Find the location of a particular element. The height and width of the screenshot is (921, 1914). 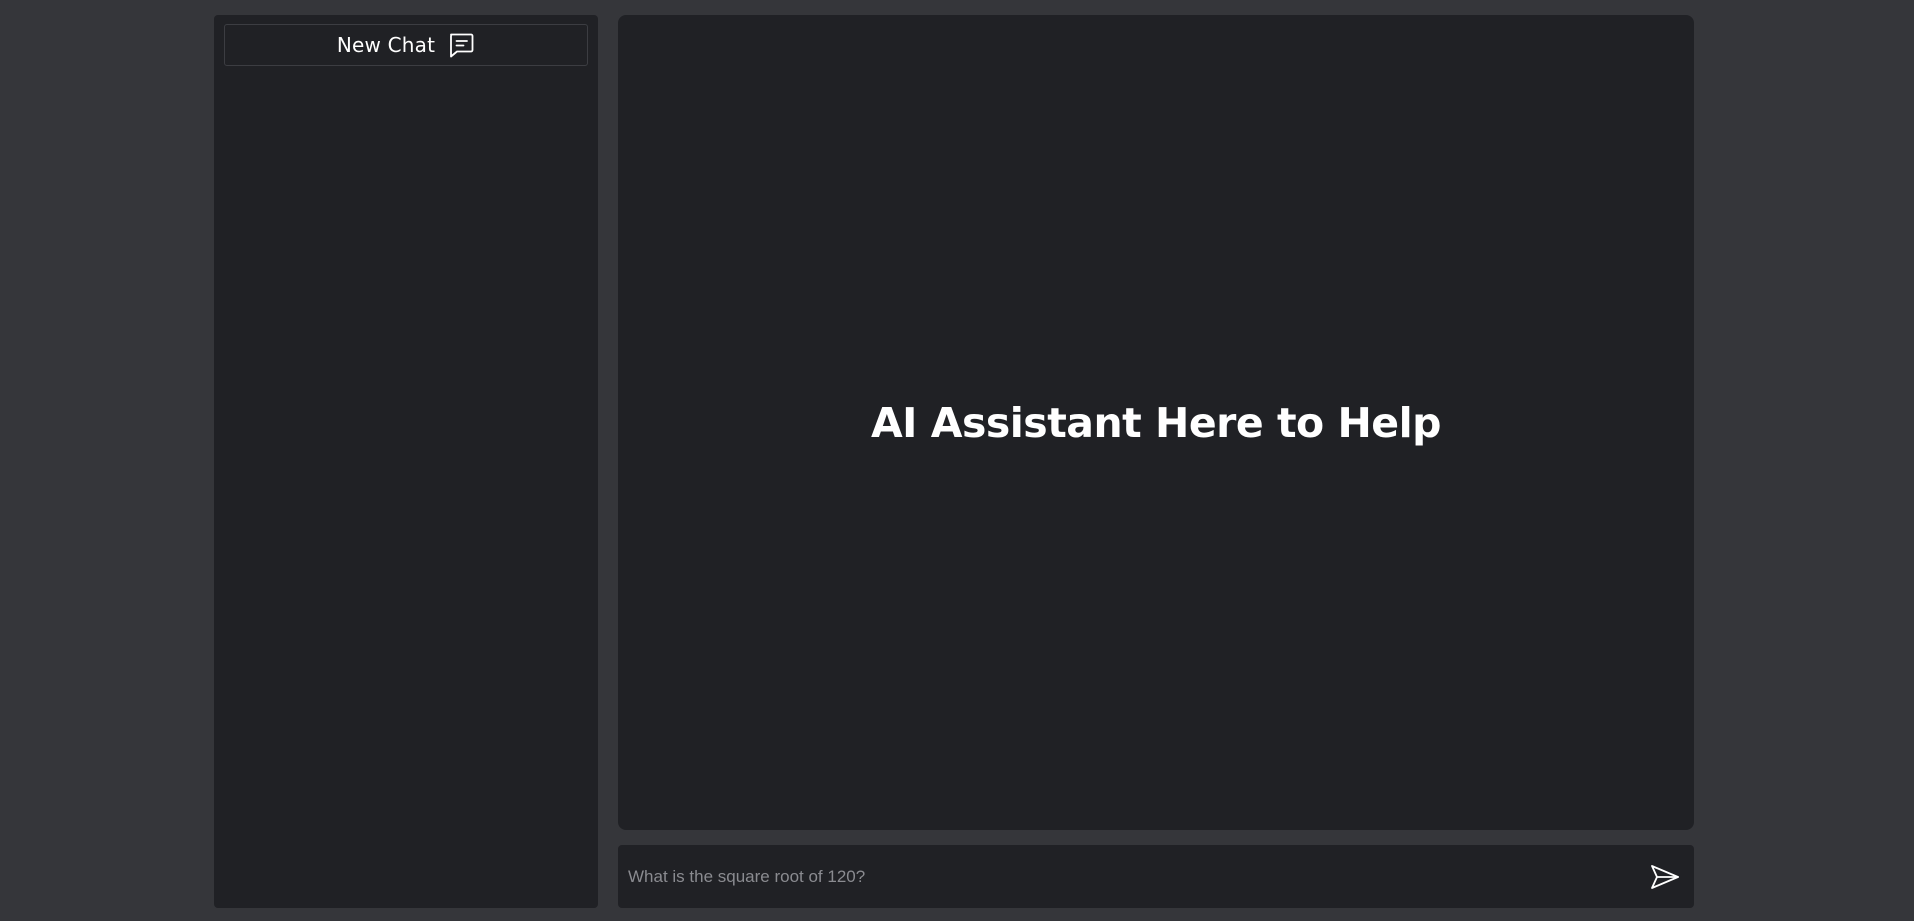

hero-title: AI Assistant Here to Help is located at coordinates (1156, 422).